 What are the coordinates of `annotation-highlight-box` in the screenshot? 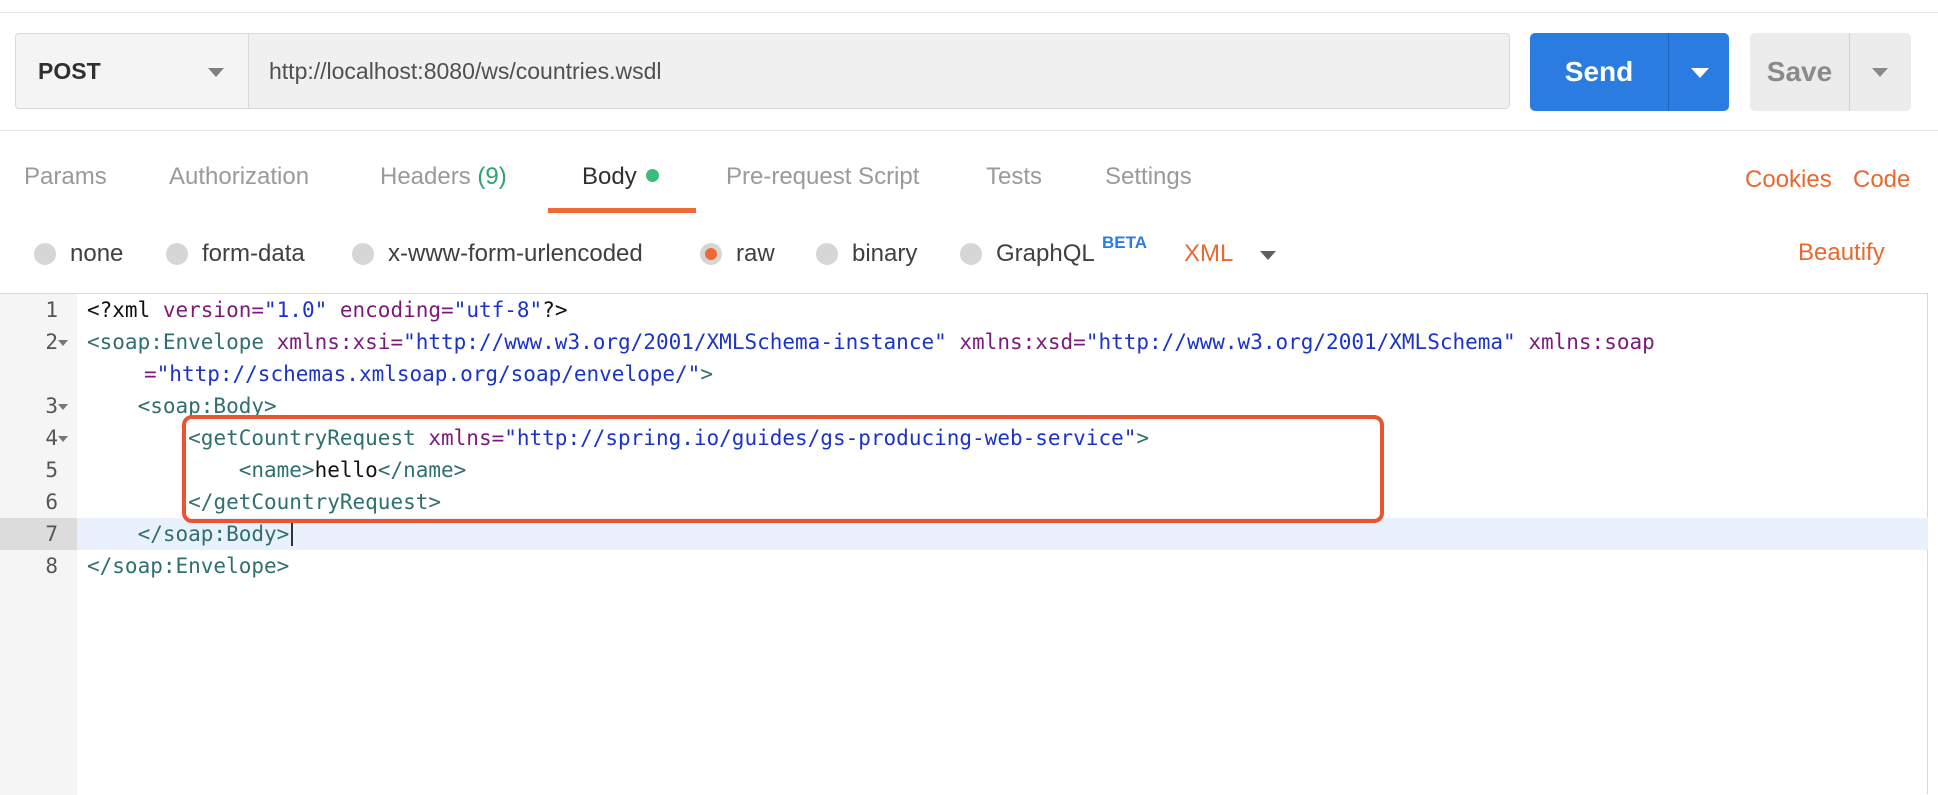 It's located at (783, 469).